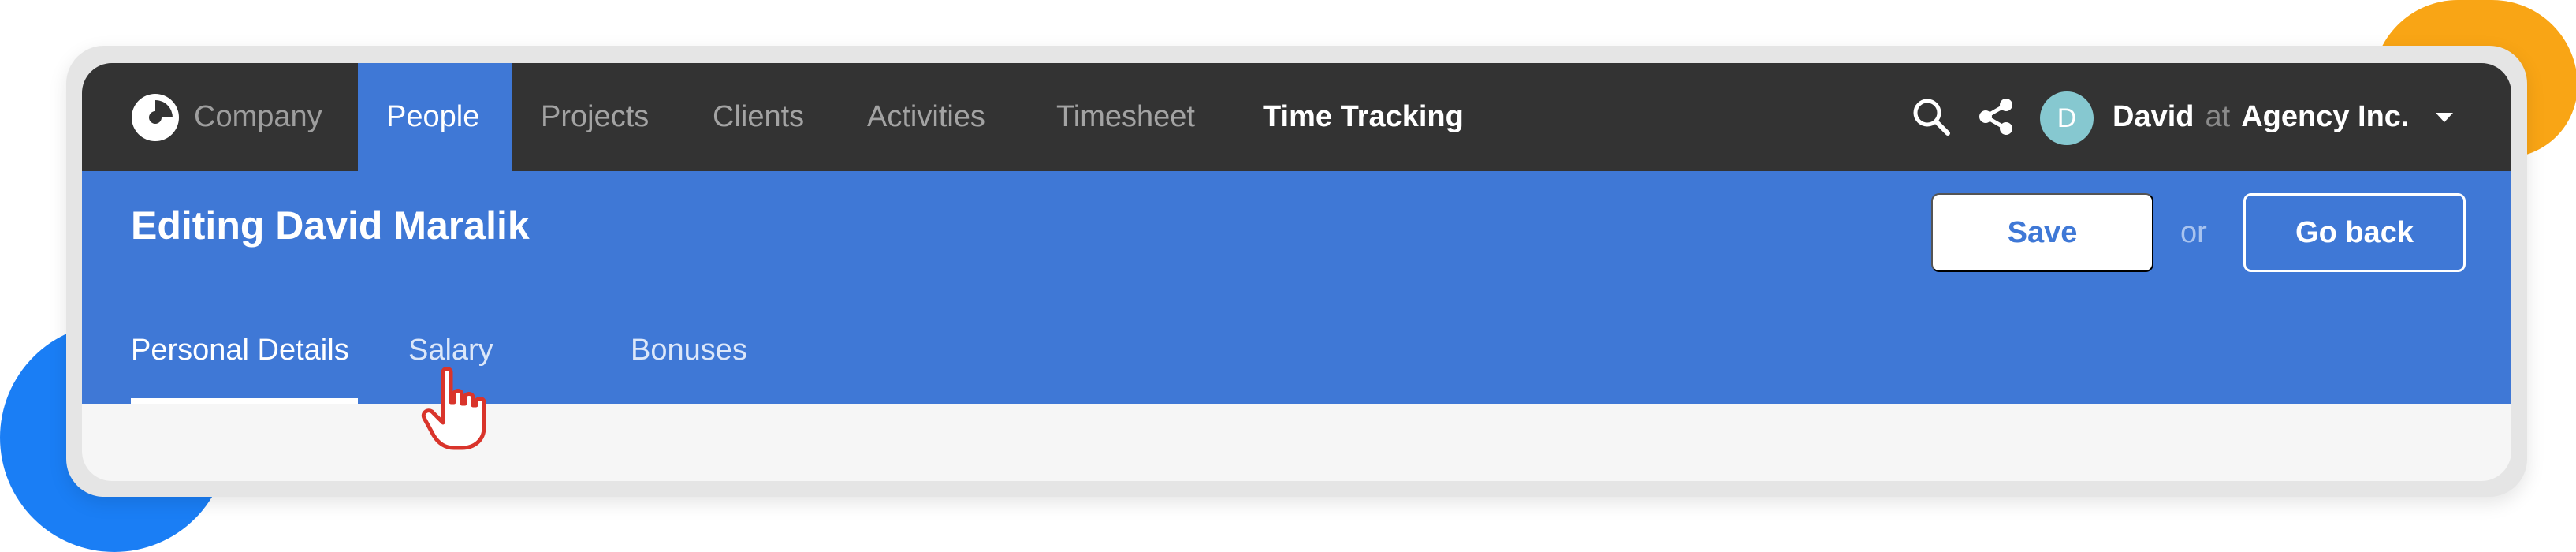 The height and width of the screenshot is (552, 2576). I want to click on search-button, so click(1931, 116).